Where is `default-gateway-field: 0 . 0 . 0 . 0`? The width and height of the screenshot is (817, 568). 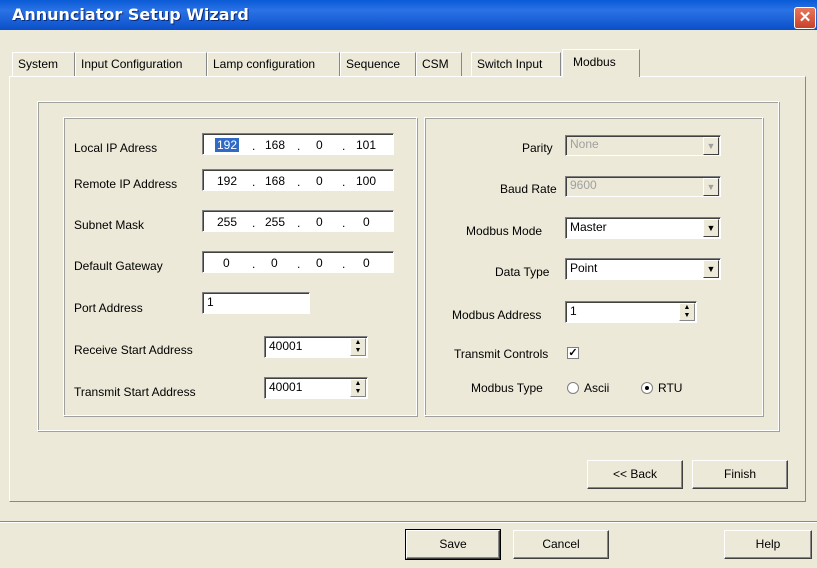
default-gateway-field: 0 . 0 . 0 . 0 is located at coordinates (298, 262).